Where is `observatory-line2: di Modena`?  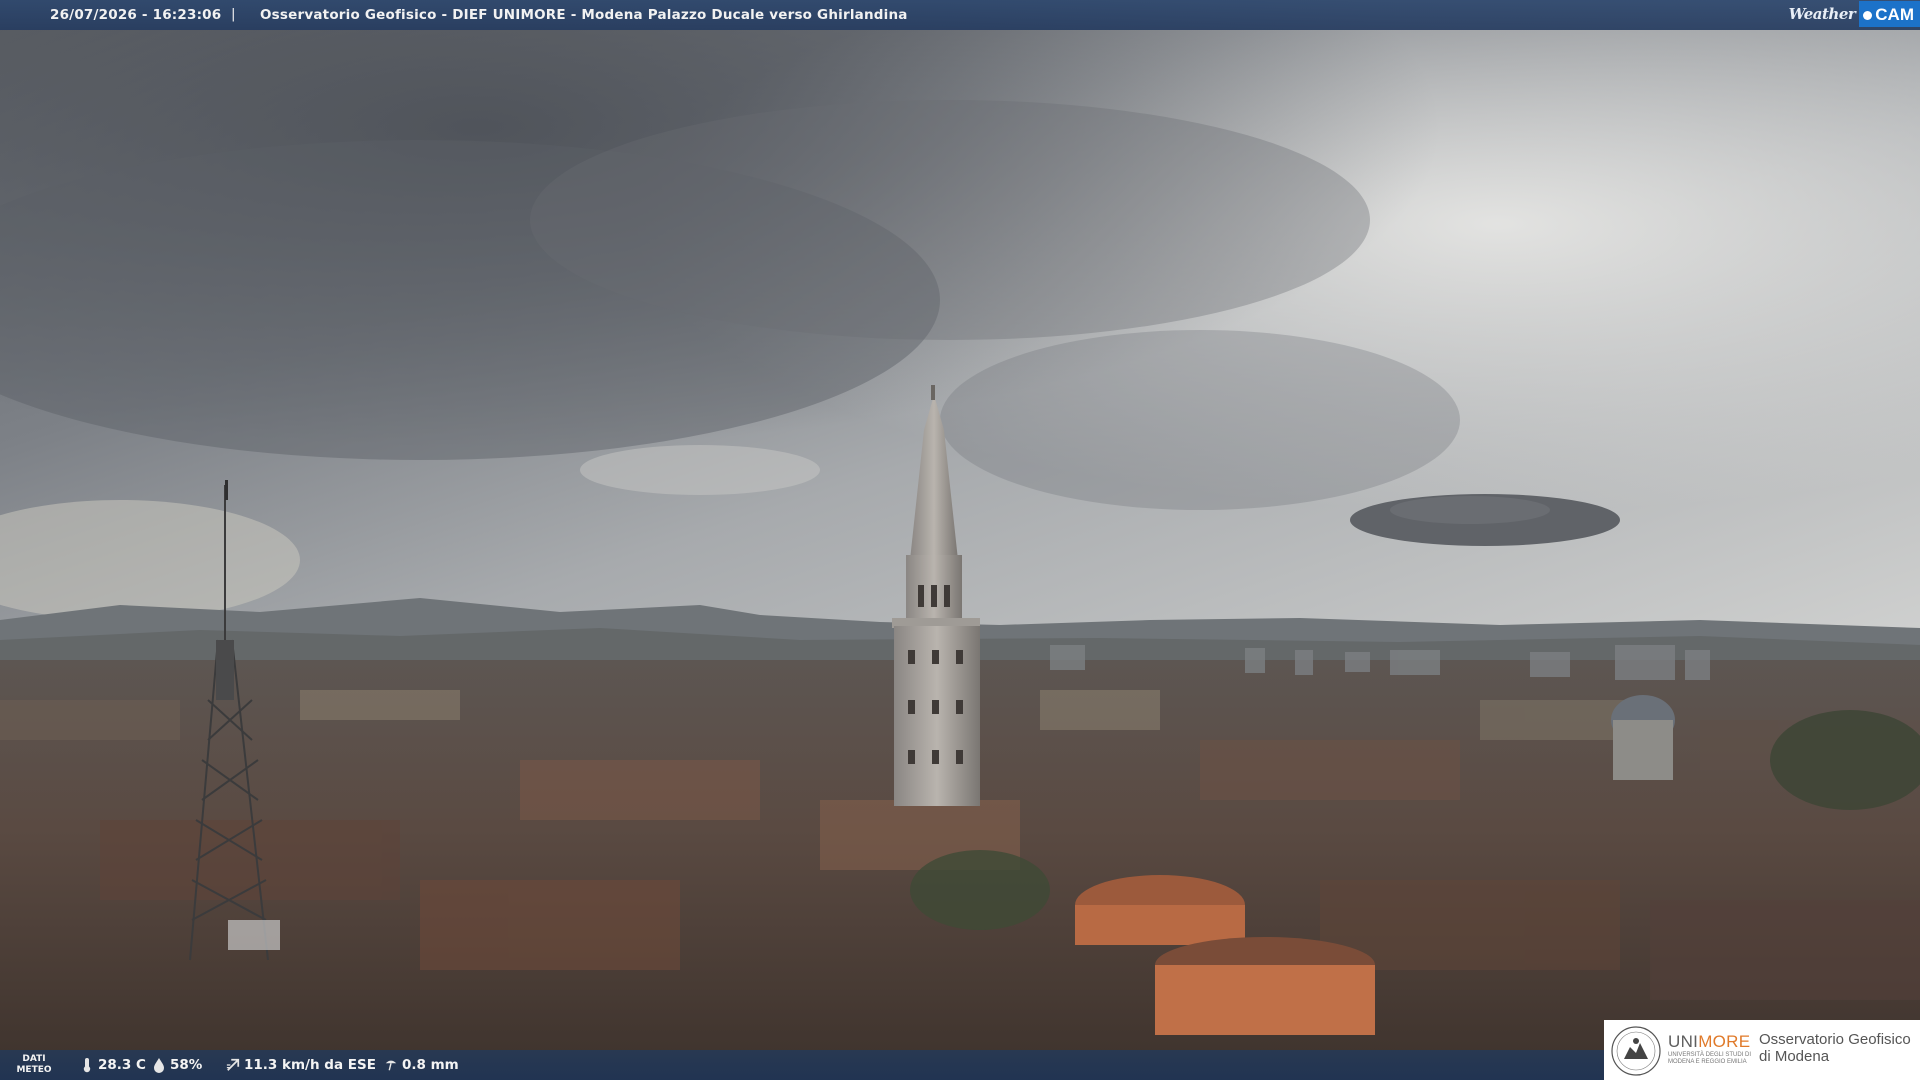 observatory-line2: di Modena is located at coordinates (1794, 1056).